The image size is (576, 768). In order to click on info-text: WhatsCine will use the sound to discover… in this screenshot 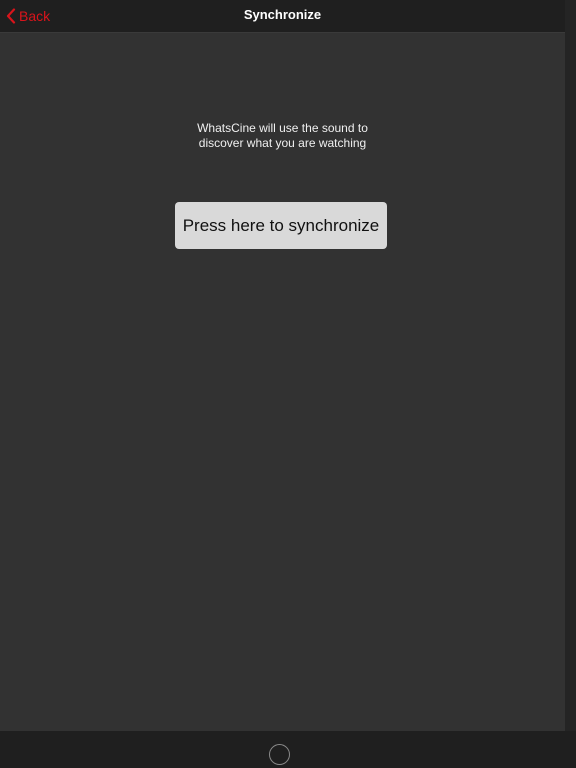, I will do `click(282, 135)`.